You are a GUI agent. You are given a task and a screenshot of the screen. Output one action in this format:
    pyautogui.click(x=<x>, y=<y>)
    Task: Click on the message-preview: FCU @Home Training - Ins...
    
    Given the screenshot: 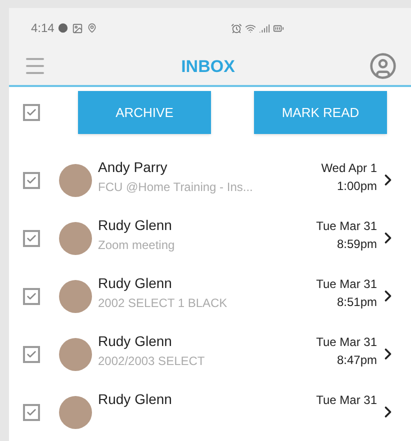 What is the action you would take?
    pyautogui.click(x=176, y=187)
    